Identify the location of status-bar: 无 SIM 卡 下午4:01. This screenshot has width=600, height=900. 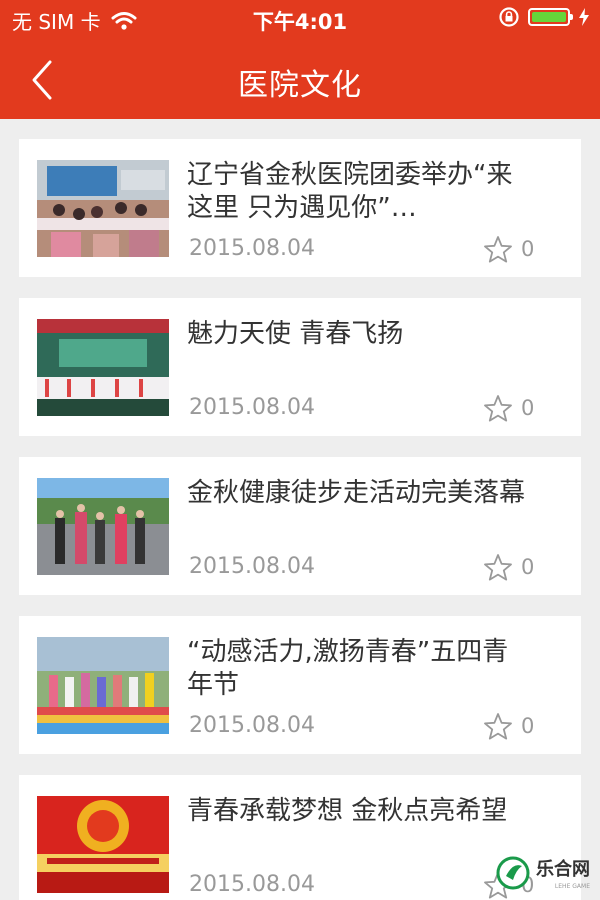
(300, 20).